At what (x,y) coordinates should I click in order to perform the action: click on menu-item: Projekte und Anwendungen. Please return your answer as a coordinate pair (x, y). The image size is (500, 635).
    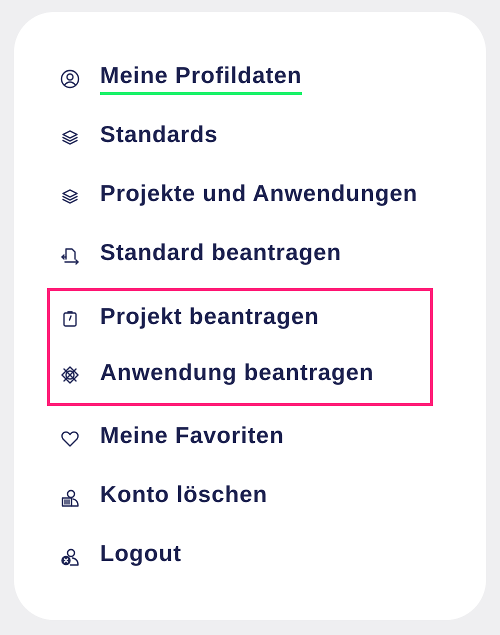
    Looking at the image, I should click on (259, 196).